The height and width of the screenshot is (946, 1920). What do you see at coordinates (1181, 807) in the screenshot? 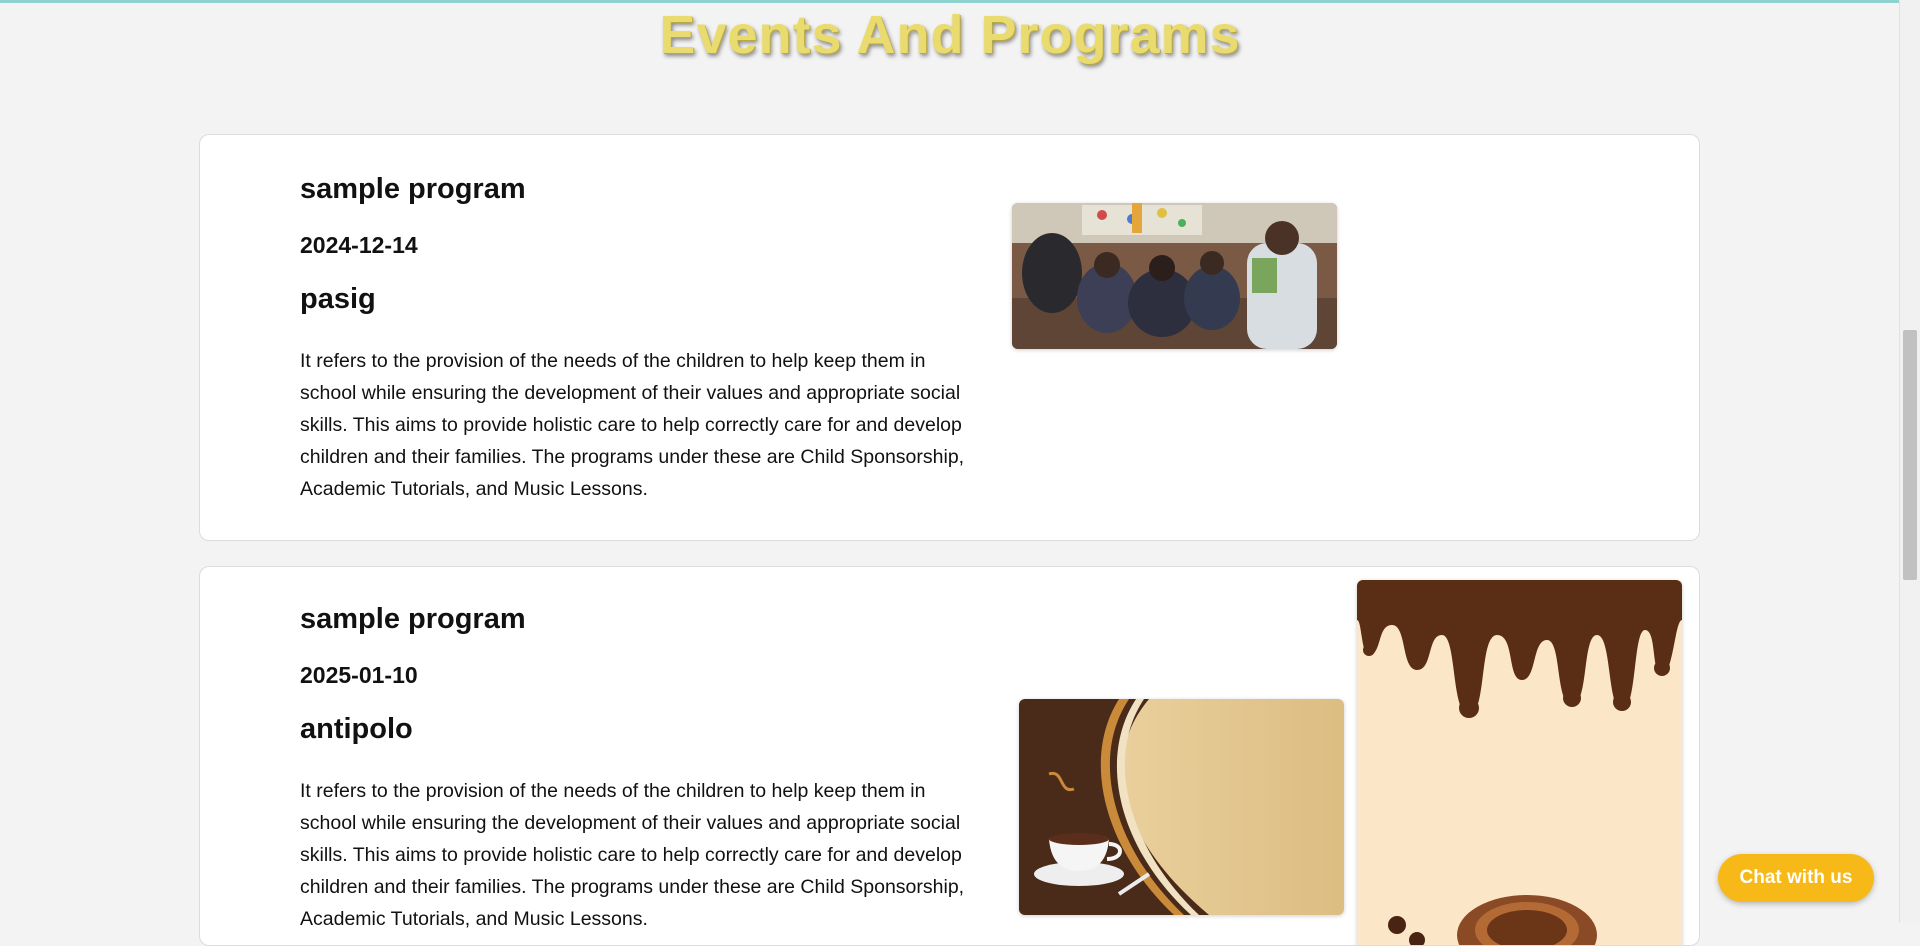
I see `event-photo-coffee-cup` at bounding box center [1181, 807].